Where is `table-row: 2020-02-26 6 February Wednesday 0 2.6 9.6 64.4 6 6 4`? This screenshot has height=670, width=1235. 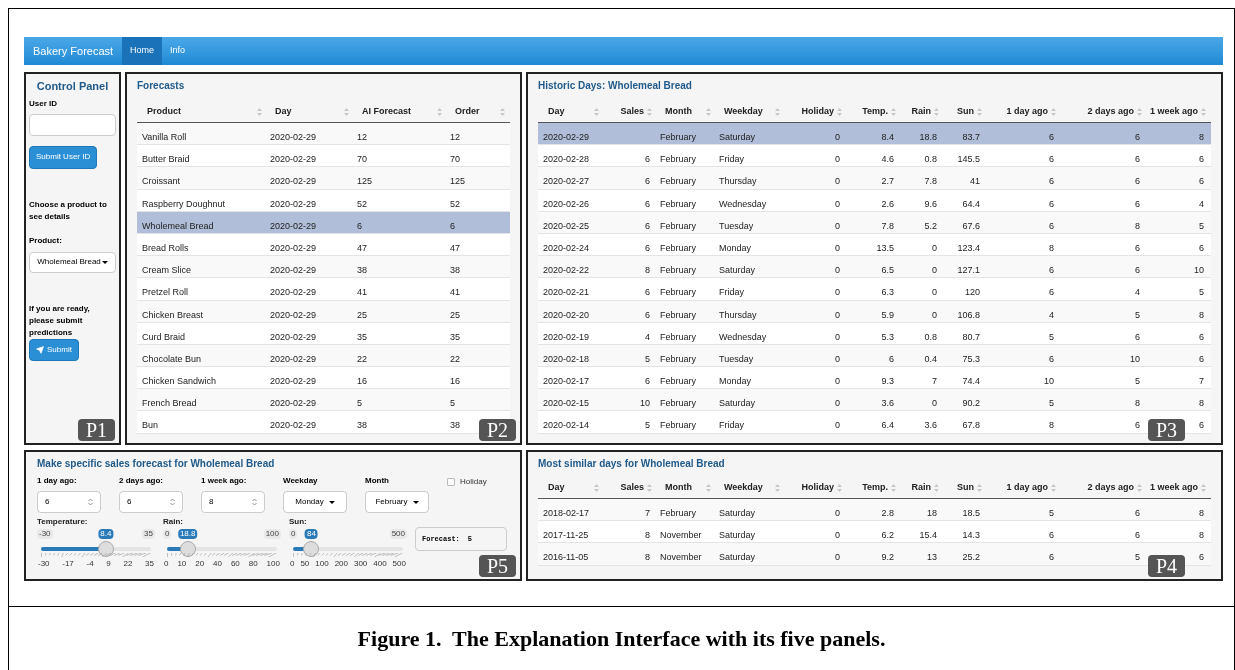
table-row: 2020-02-26 6 February Wednesday 0 2.6 9.6 64.4 6 6 4 is located at coordinates (874, 200).